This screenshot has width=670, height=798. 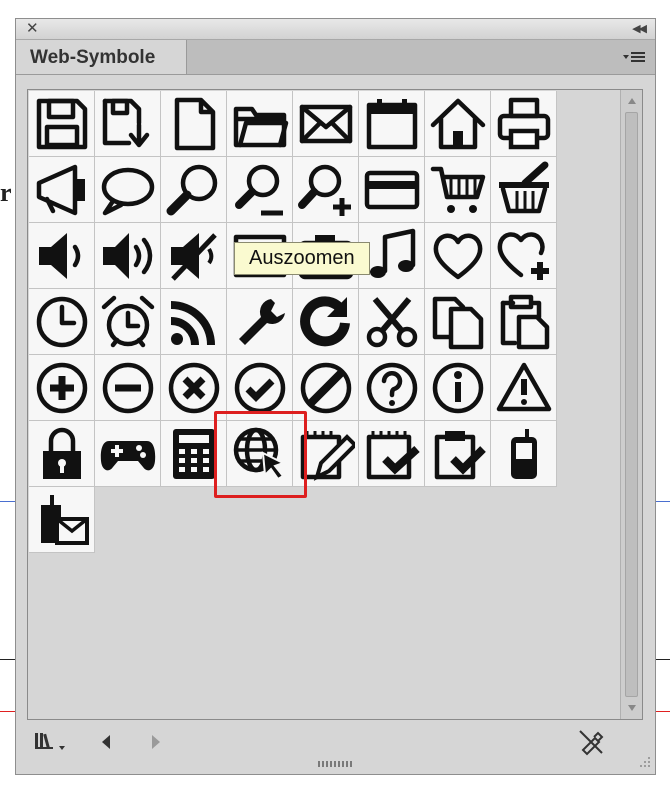 I want to click on envelope-icon, so click(x=325, y=123).